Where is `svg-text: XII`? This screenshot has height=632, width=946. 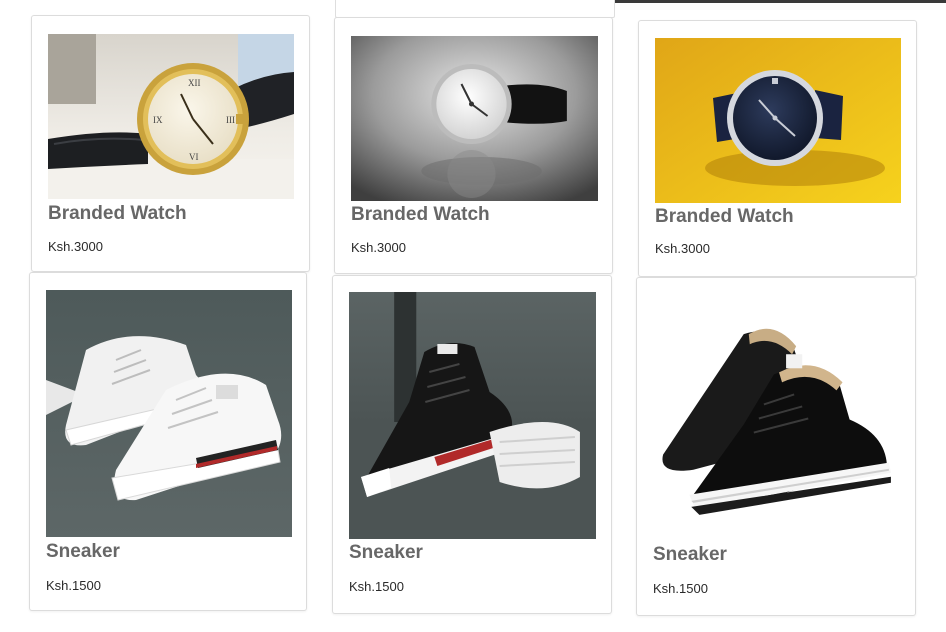
svg-text: XII is located at coordinates (194, 83).